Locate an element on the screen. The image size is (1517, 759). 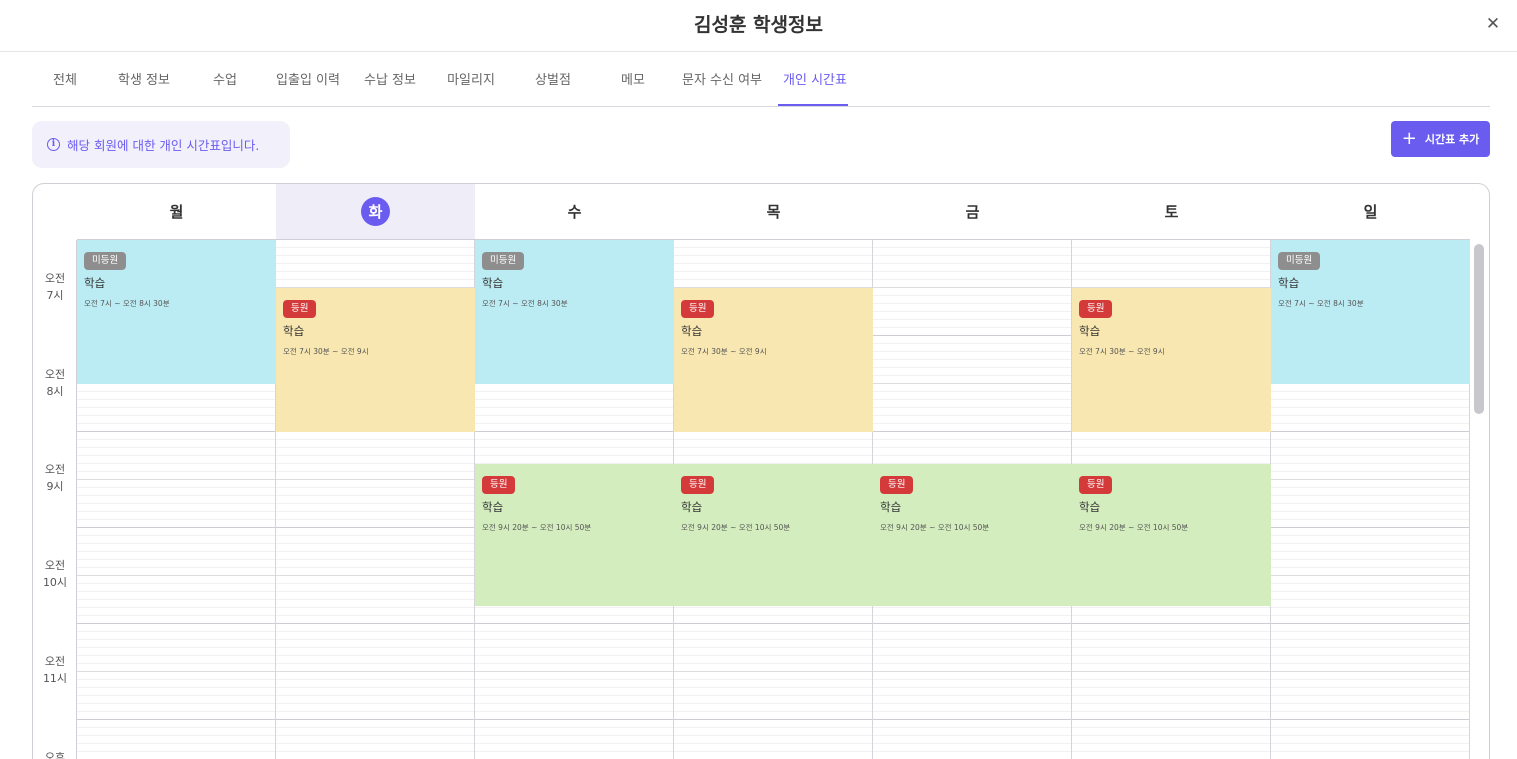
add-timetable-button: + 시간표 추가 is located at coordinates (1440, 139).